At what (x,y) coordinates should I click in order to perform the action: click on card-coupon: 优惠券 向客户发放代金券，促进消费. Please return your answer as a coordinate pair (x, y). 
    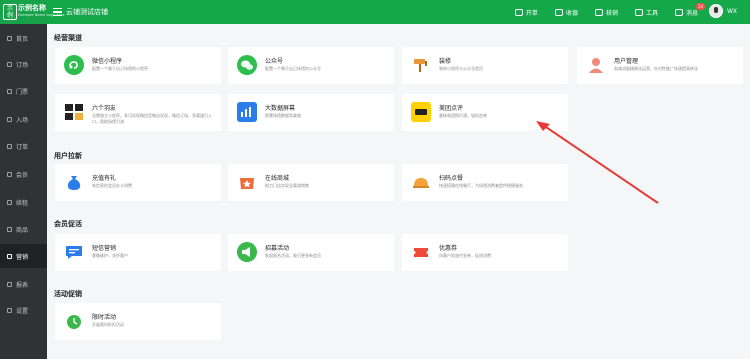
    Looking at the image, I should click on (485, 252).